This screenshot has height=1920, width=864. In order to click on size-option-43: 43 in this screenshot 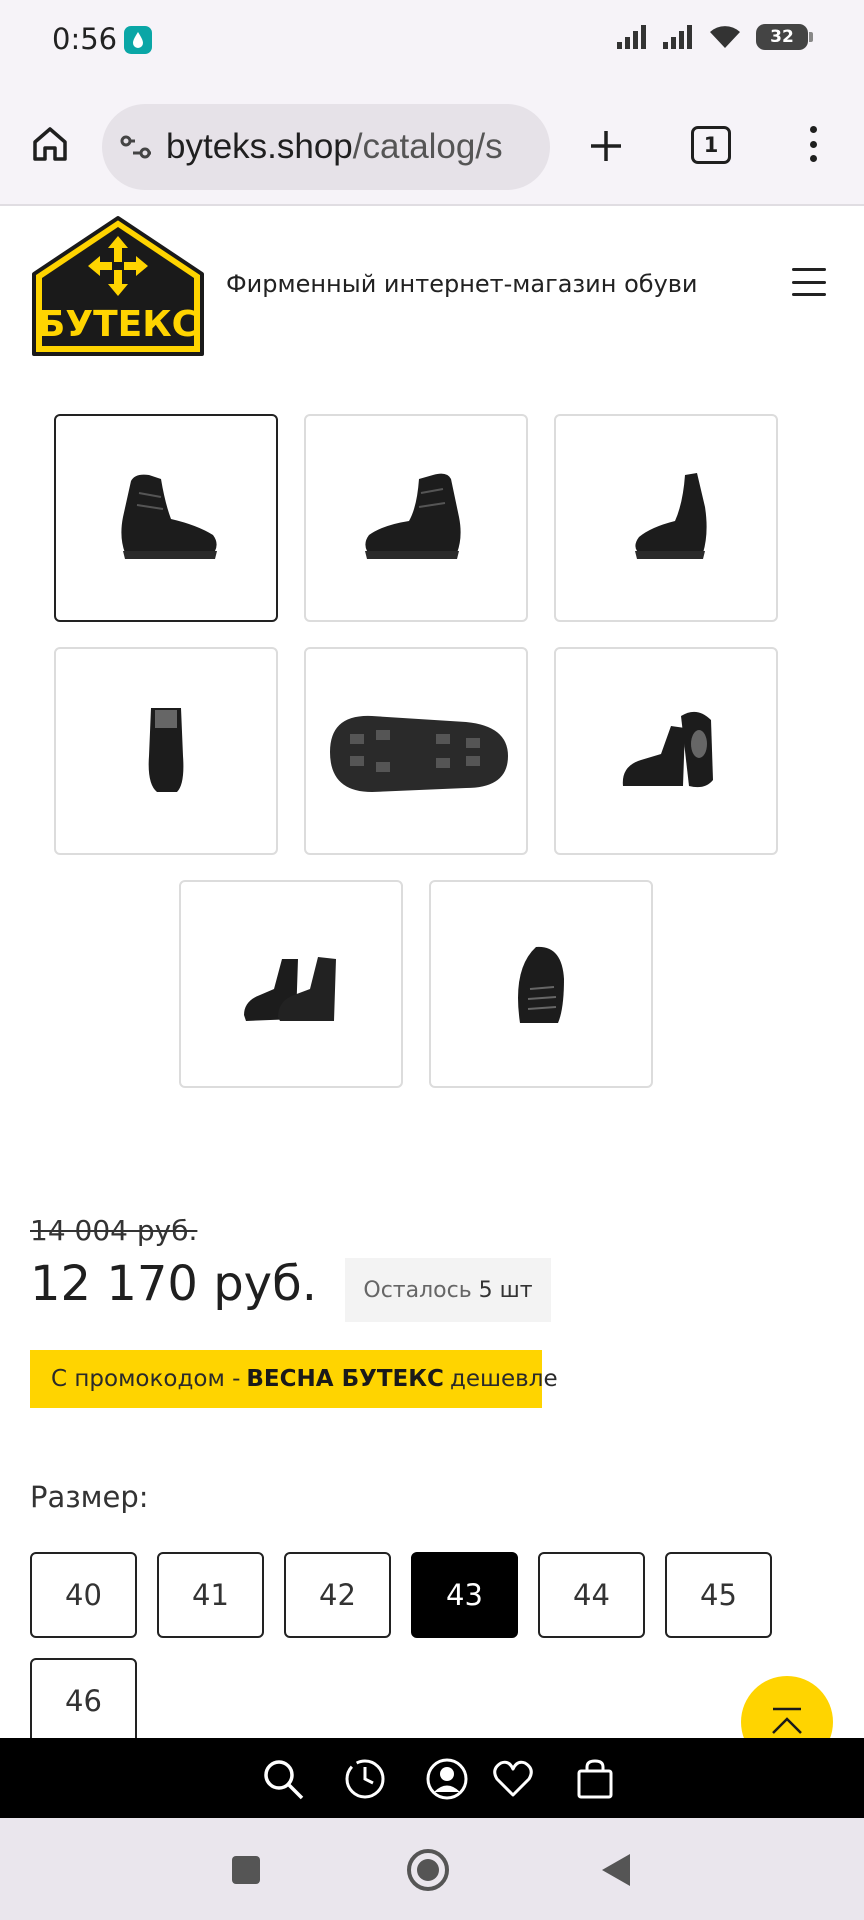, I will do `click(464, 1595)`.